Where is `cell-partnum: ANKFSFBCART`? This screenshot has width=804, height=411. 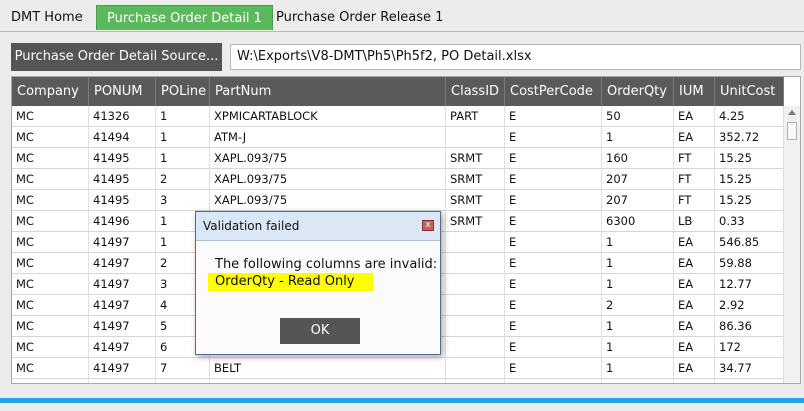 cell-partnum: ANKFSFBCART is located at coordinates (328, 381).